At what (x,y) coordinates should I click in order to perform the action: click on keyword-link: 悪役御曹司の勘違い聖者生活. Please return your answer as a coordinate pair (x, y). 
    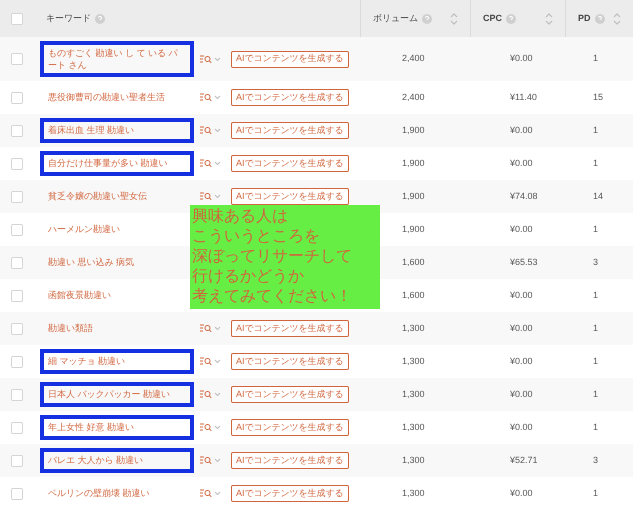
    Looking at the image, I should click on (117, 97).